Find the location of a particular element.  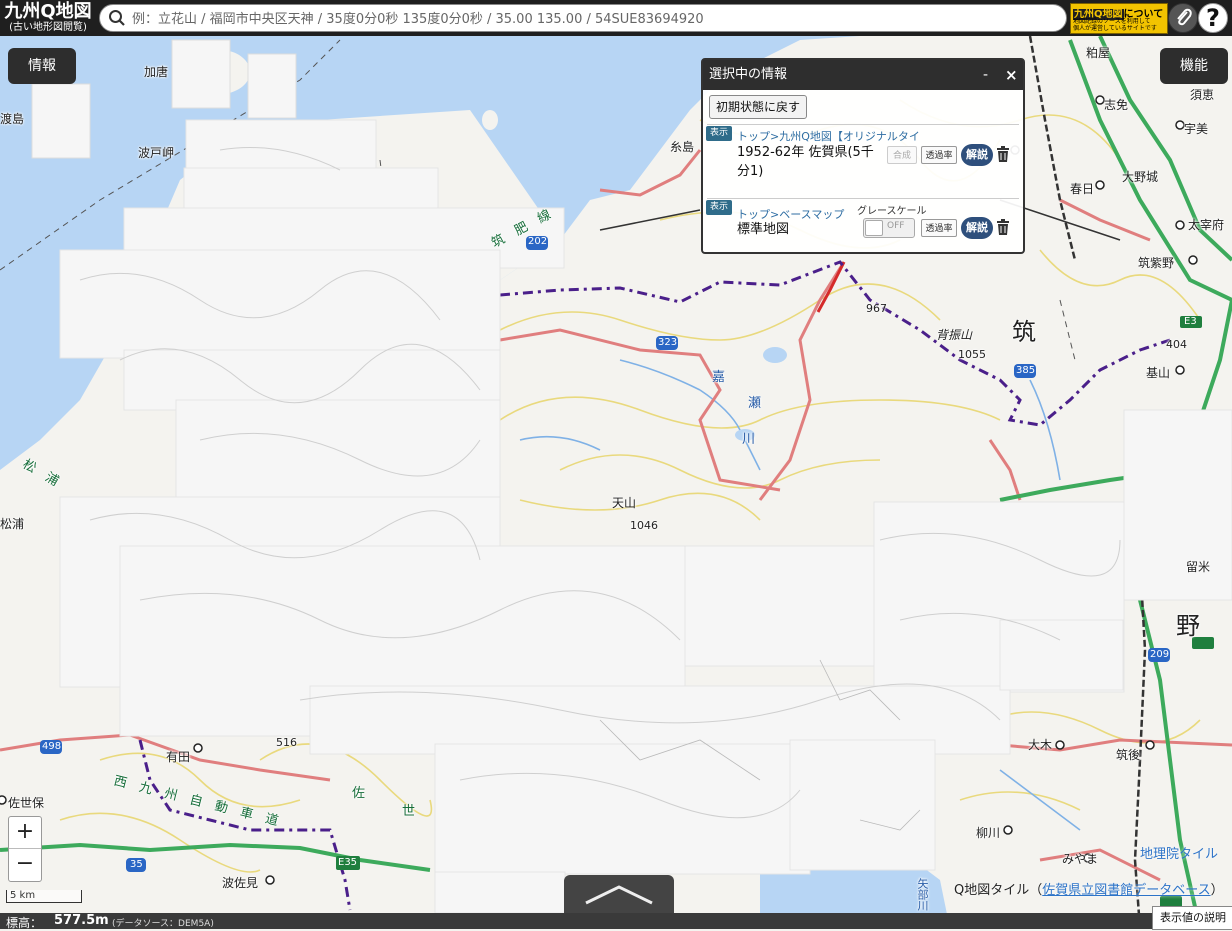

label-kase3: 川 is located at coordinates (749, 439).